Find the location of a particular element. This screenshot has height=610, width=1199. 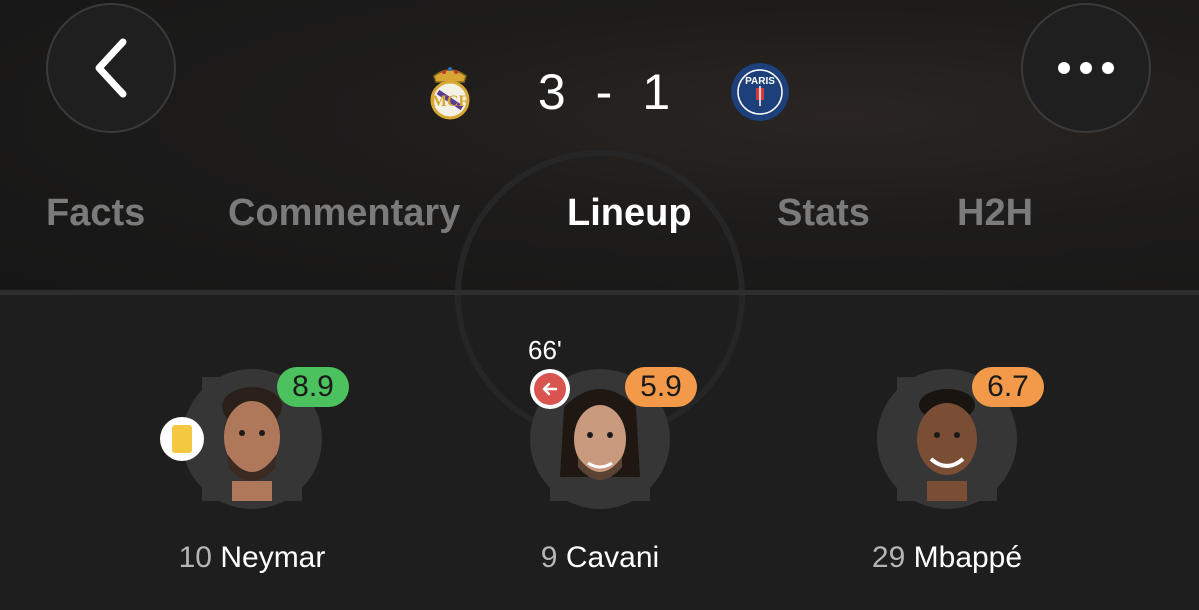

svg-text: MCF is located at coordinates (450, 101).